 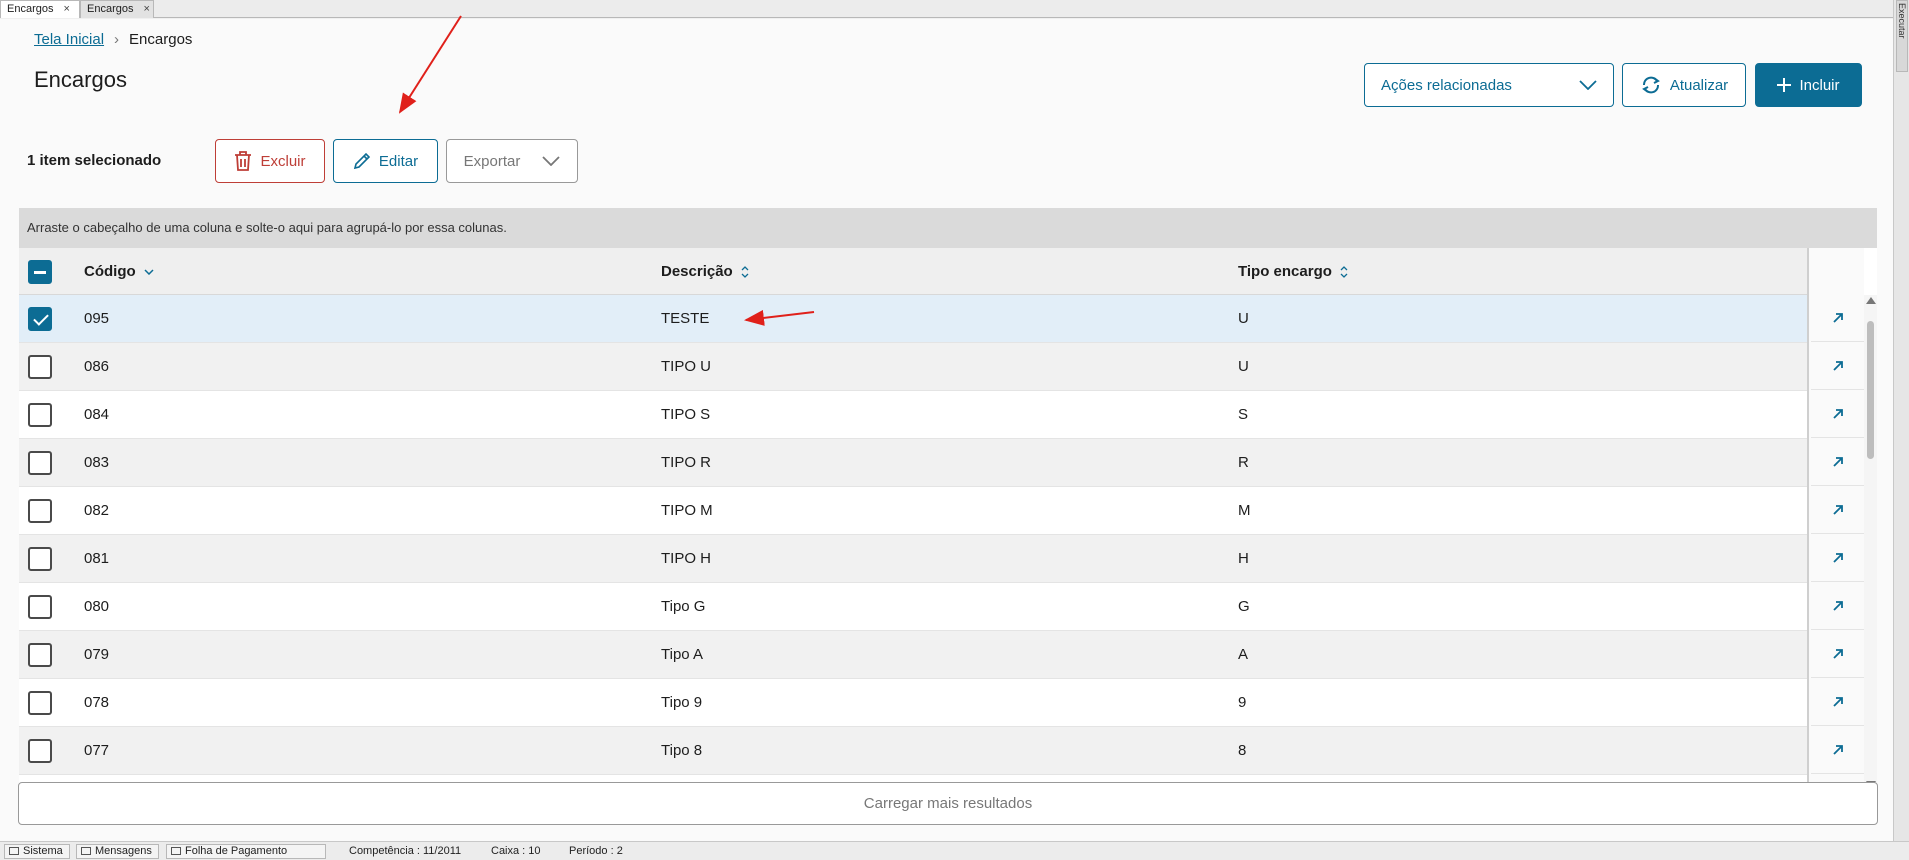 What do you see at coordinates (69, 39) in the screenshot?
I see `breadcrumb-home-link: Tela Inicial` at bounding box center [69, 39].